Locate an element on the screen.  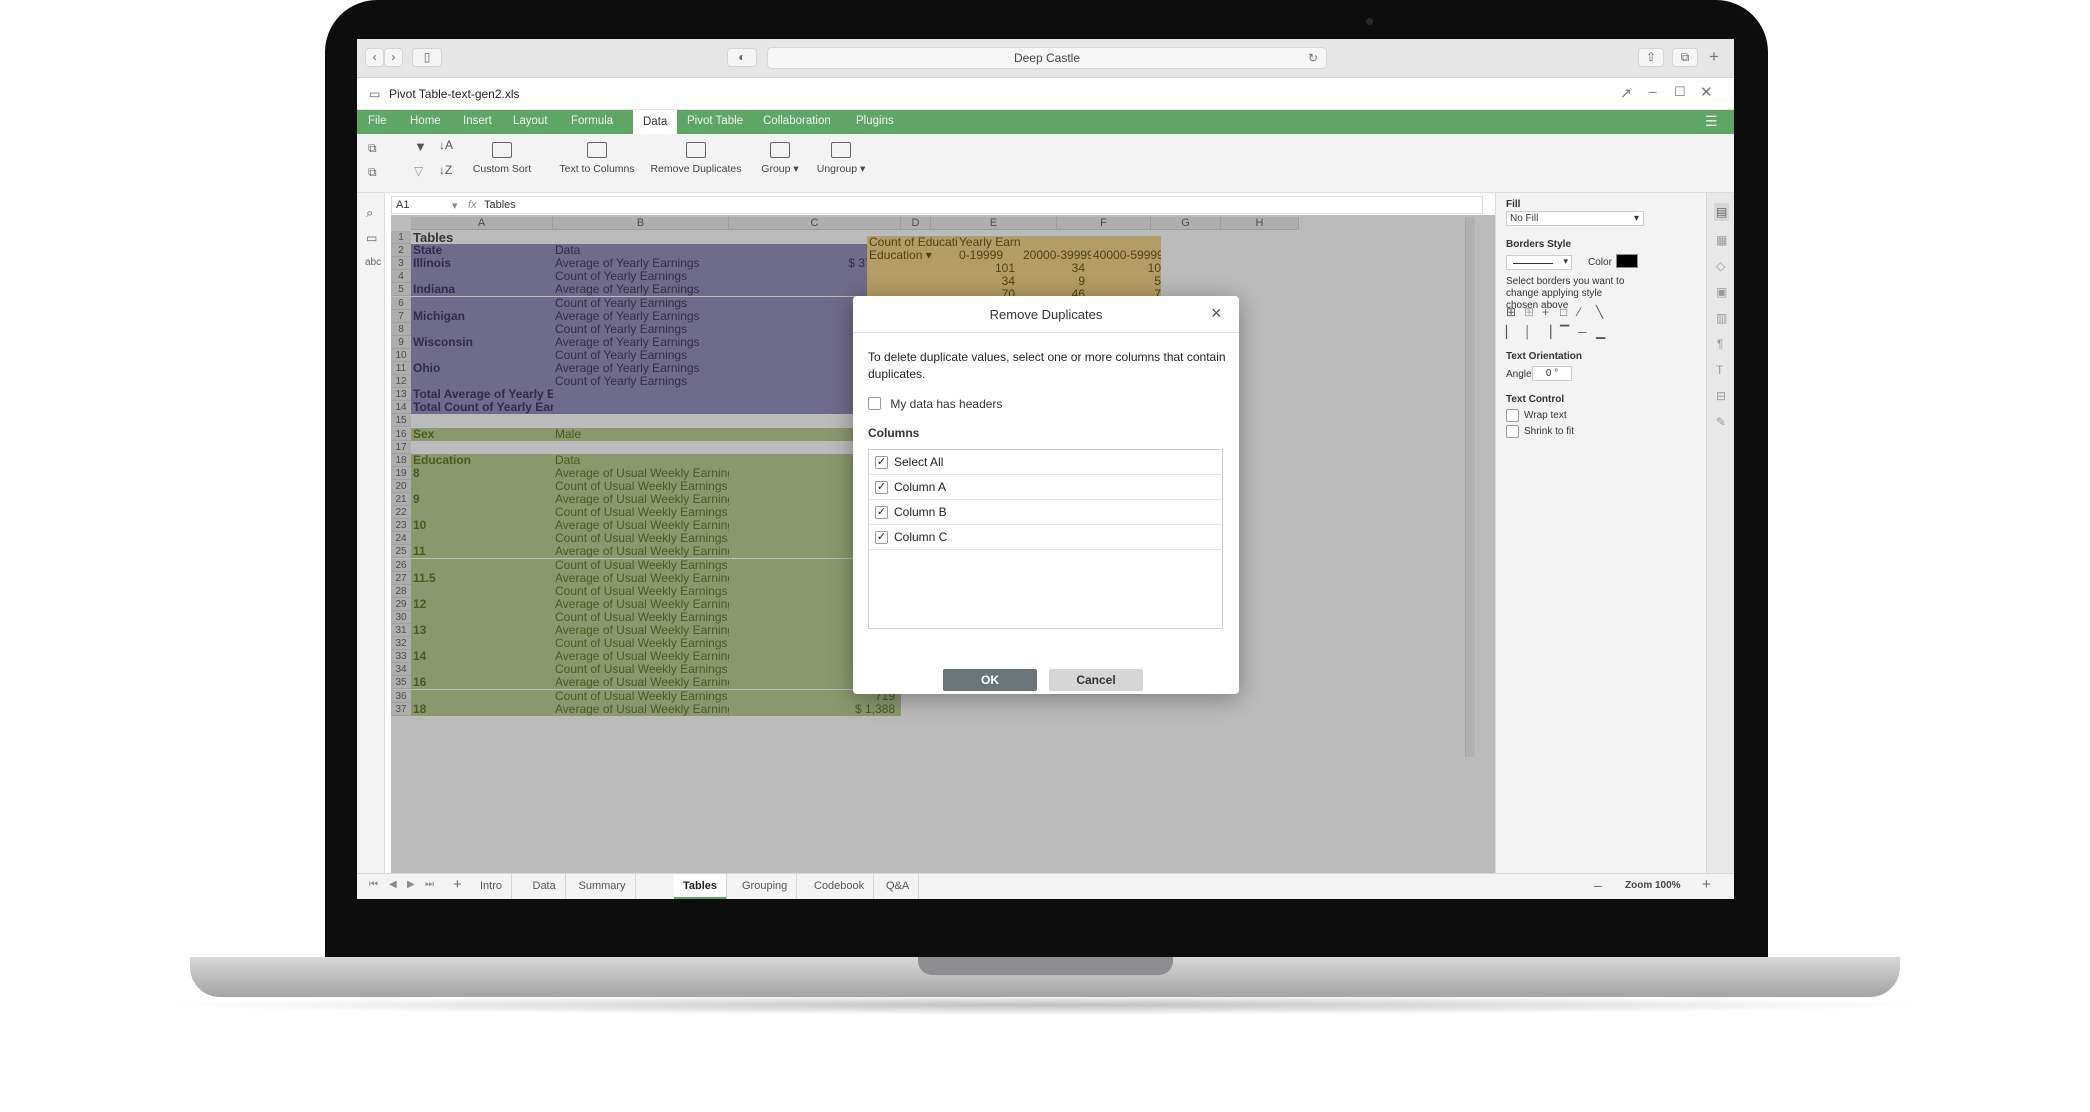
clear-filter-icon: ▽ is located at coordinates (418, 171).